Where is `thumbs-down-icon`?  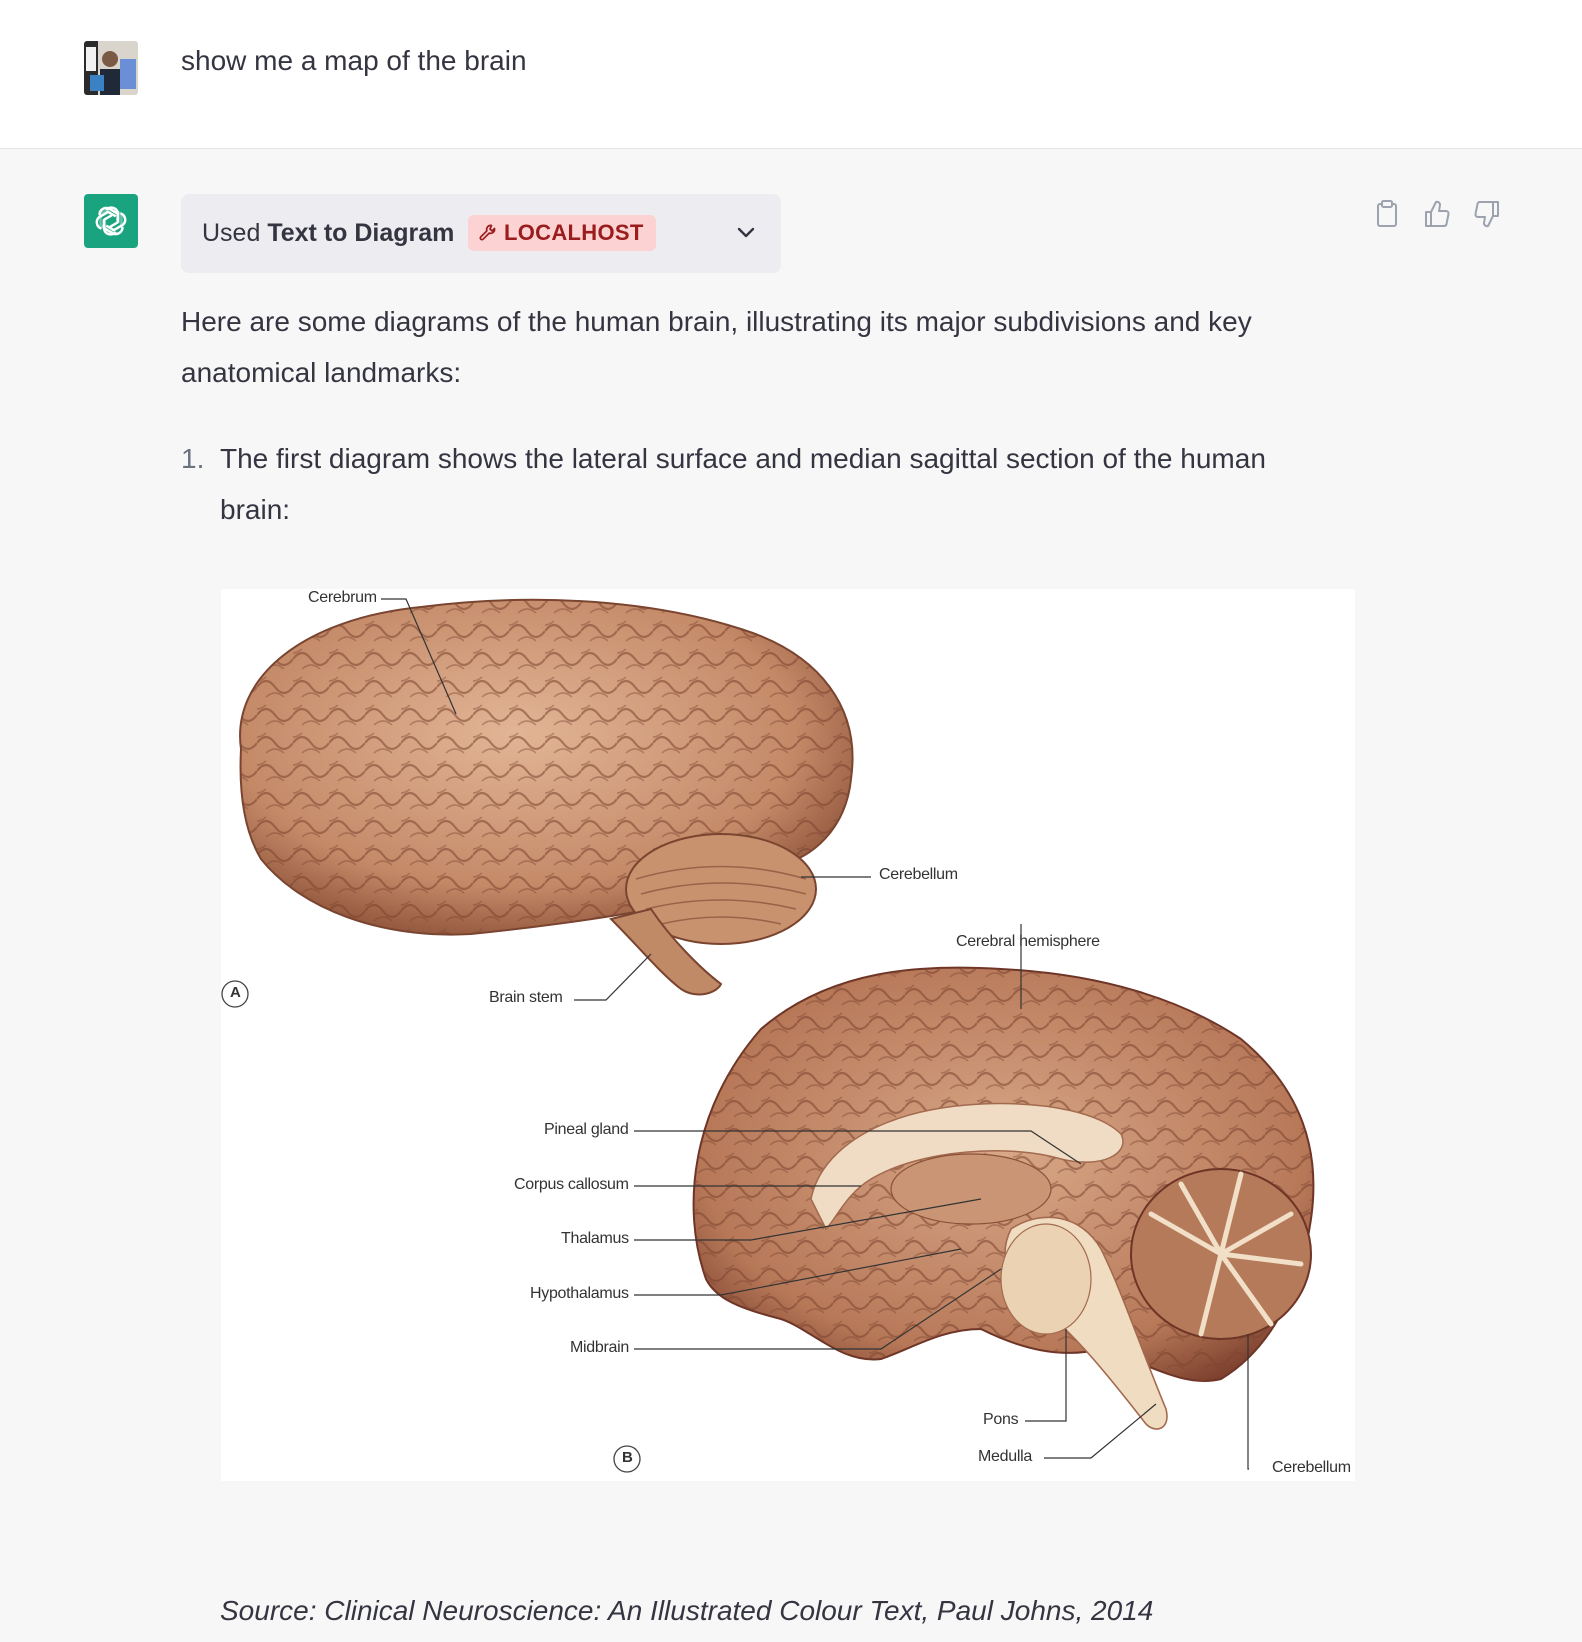 thumbs-down-icon is located at coordinates (1487, 214).